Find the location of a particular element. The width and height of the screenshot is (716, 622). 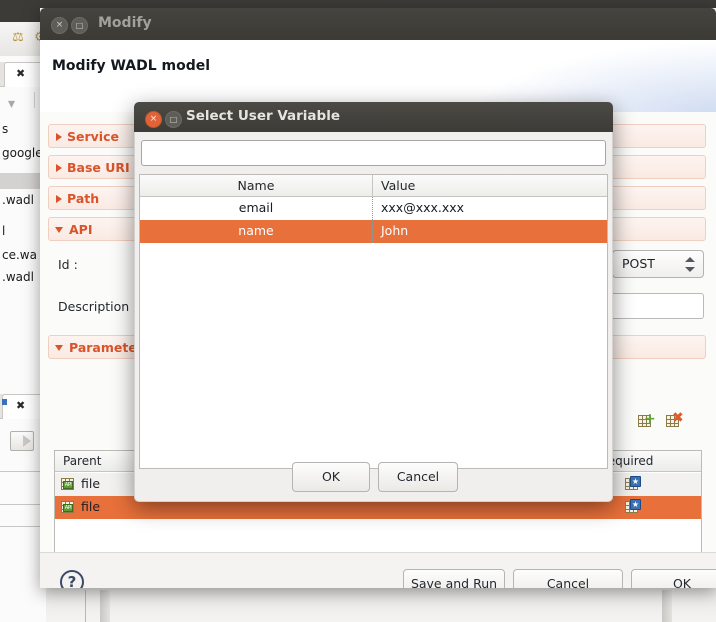

section-label: Base URI is located at coordinates (98, 167).